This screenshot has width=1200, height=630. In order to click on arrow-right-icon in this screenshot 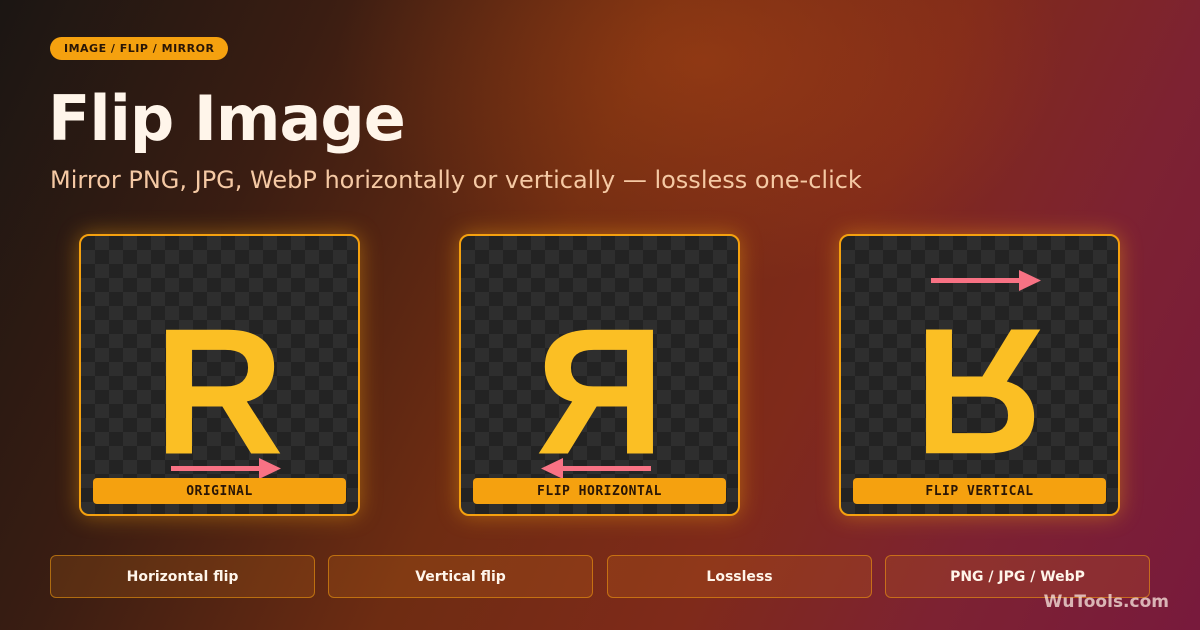, I will do `click(986, 280)`.